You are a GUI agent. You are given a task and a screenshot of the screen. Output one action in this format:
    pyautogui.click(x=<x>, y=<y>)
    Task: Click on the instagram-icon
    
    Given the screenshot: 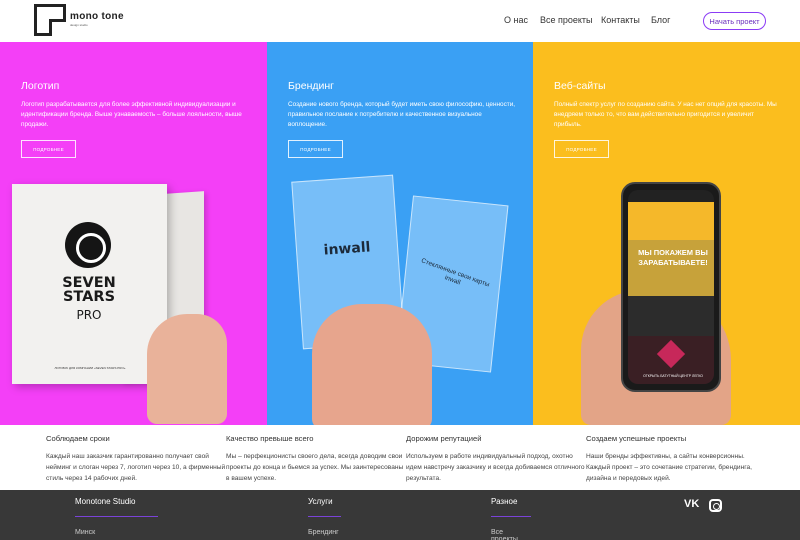 What is the action you would take?
    pyautogui.click(x=715, y=505)
    